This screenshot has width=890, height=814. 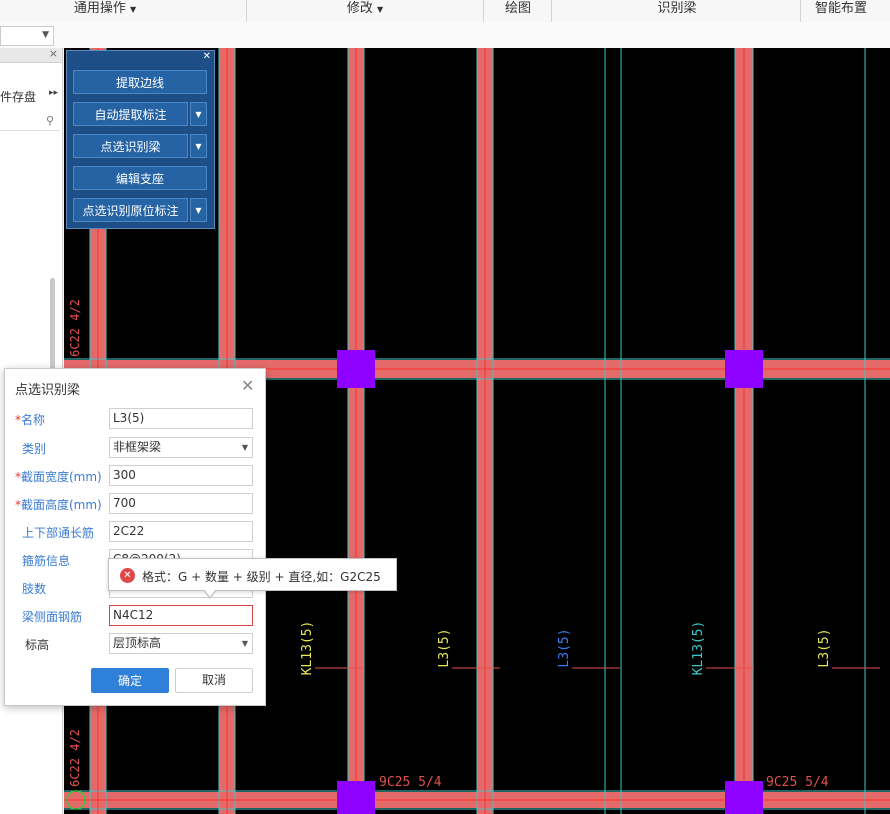 I want to click on field-label-text: 类别, so click(x=34, y=449).